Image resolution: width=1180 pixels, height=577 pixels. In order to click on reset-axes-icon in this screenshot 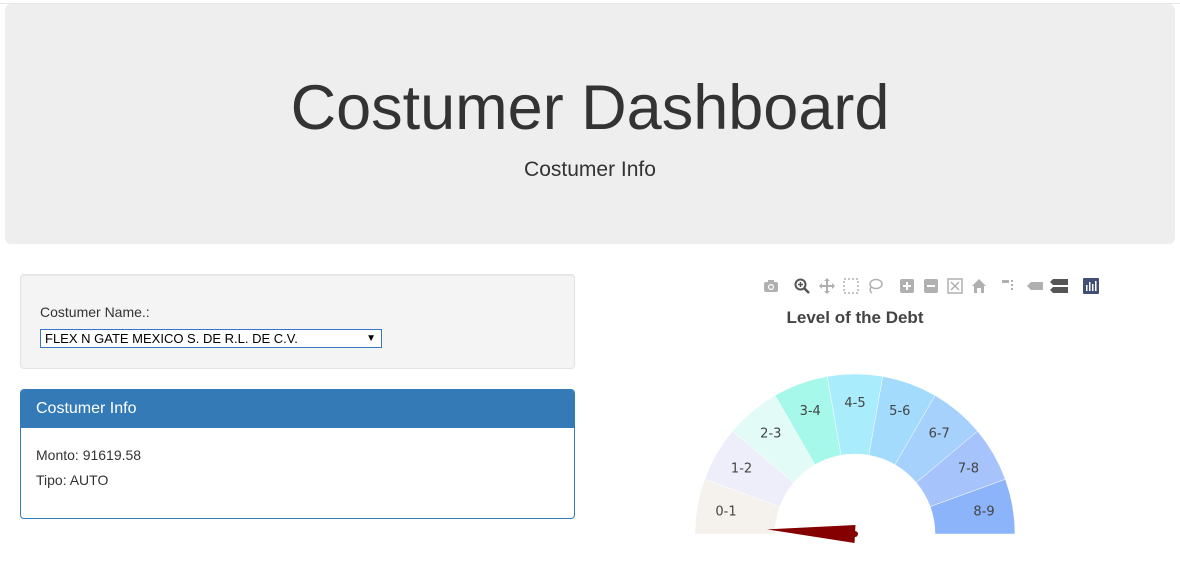, I will do `click(979, 286)`.